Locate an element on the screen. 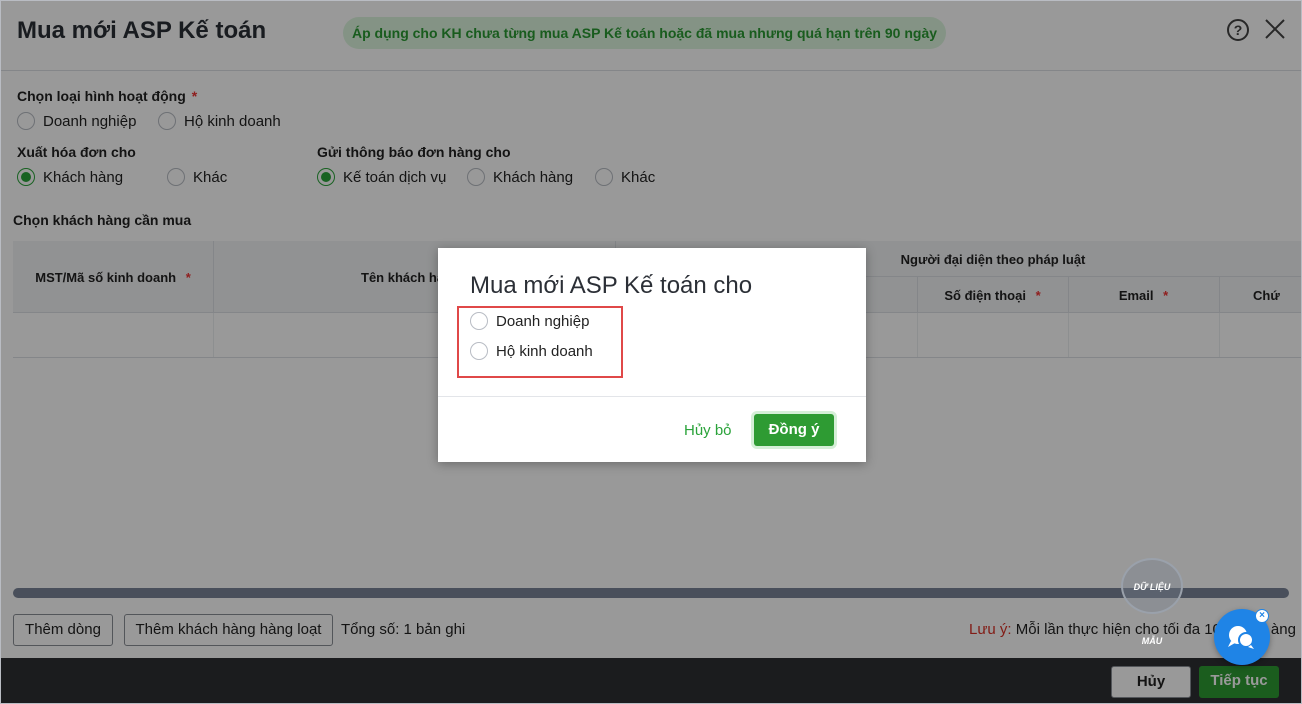  modal-ok-button: Đồng ý is located at coordinates (794, 430).